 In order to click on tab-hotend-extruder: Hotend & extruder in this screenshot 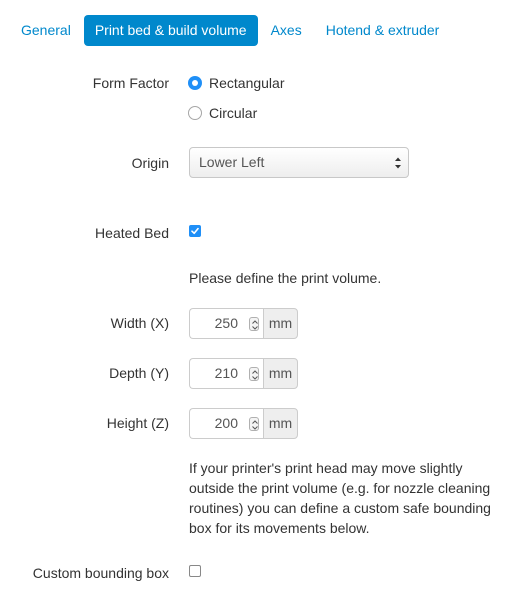, I will do `click(383, 30)`.